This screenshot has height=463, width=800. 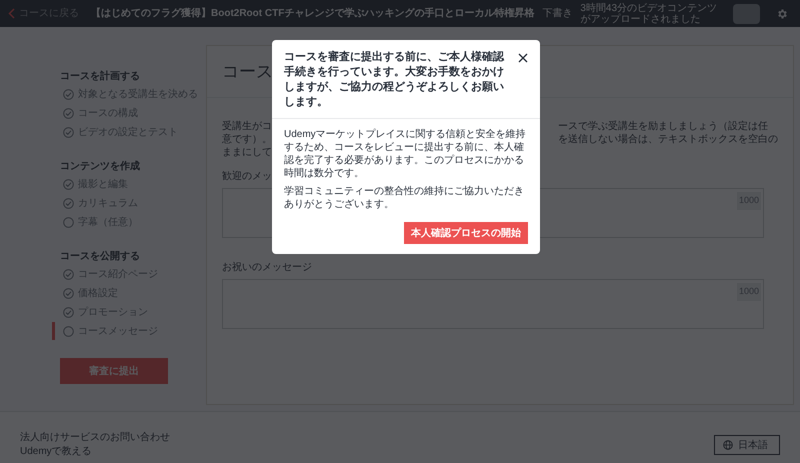 What do you see at coordinates (523, 58) in the screenshot?
I see `close-icon` at bounding box center [523, 58].